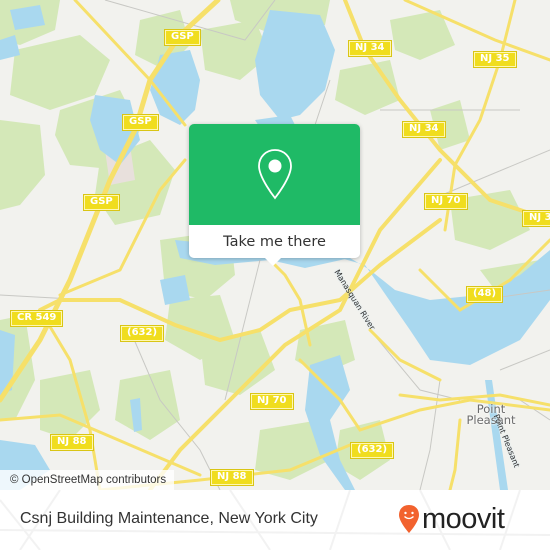 Image resolution: width=550 pixels, height=550 pixels. Describe the element at coordinates (169, 518) in the screenshot. I see `place-title: Csnj Building Maintenance, New York City` at that location.